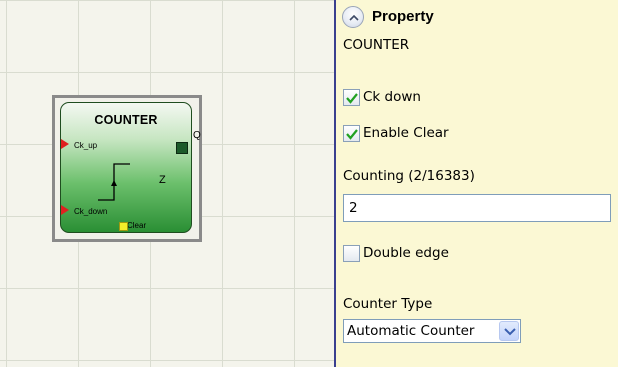  I want to click on clear-input-label: Clear, so click(137, 225).